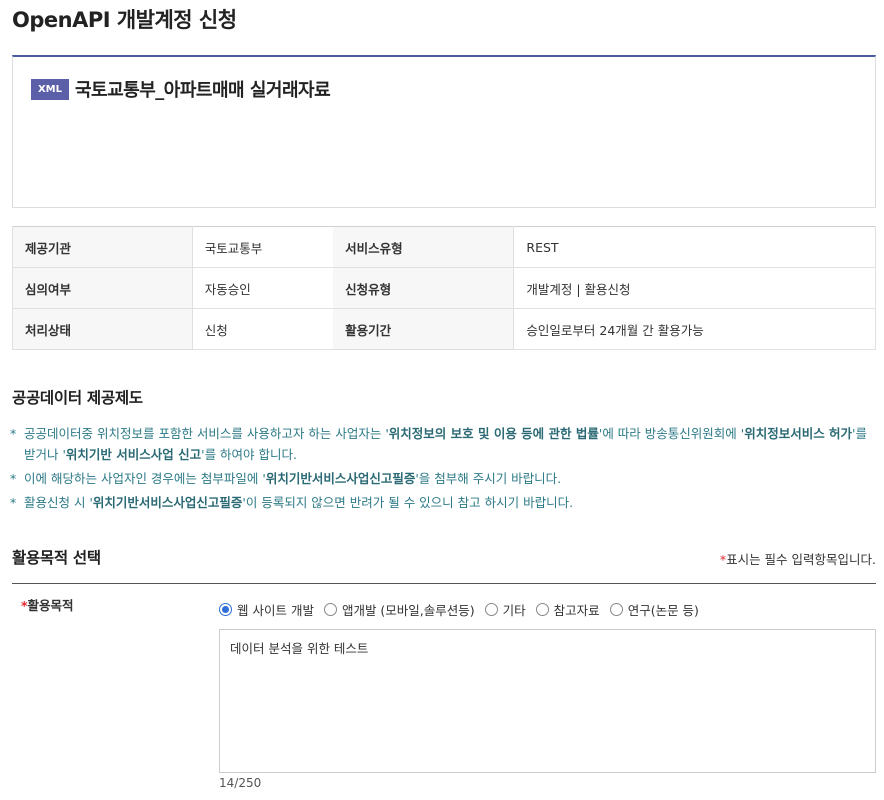  I want to click on info-label: 심의여부, so click(102, 288).